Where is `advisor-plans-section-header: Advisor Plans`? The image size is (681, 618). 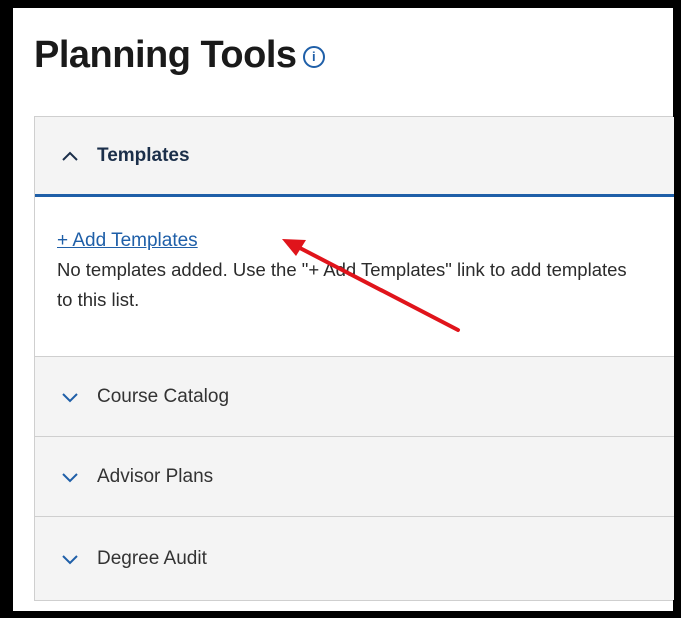
advisor-plans-section-header: Advisor Plans is located at coordinates (354, 477).